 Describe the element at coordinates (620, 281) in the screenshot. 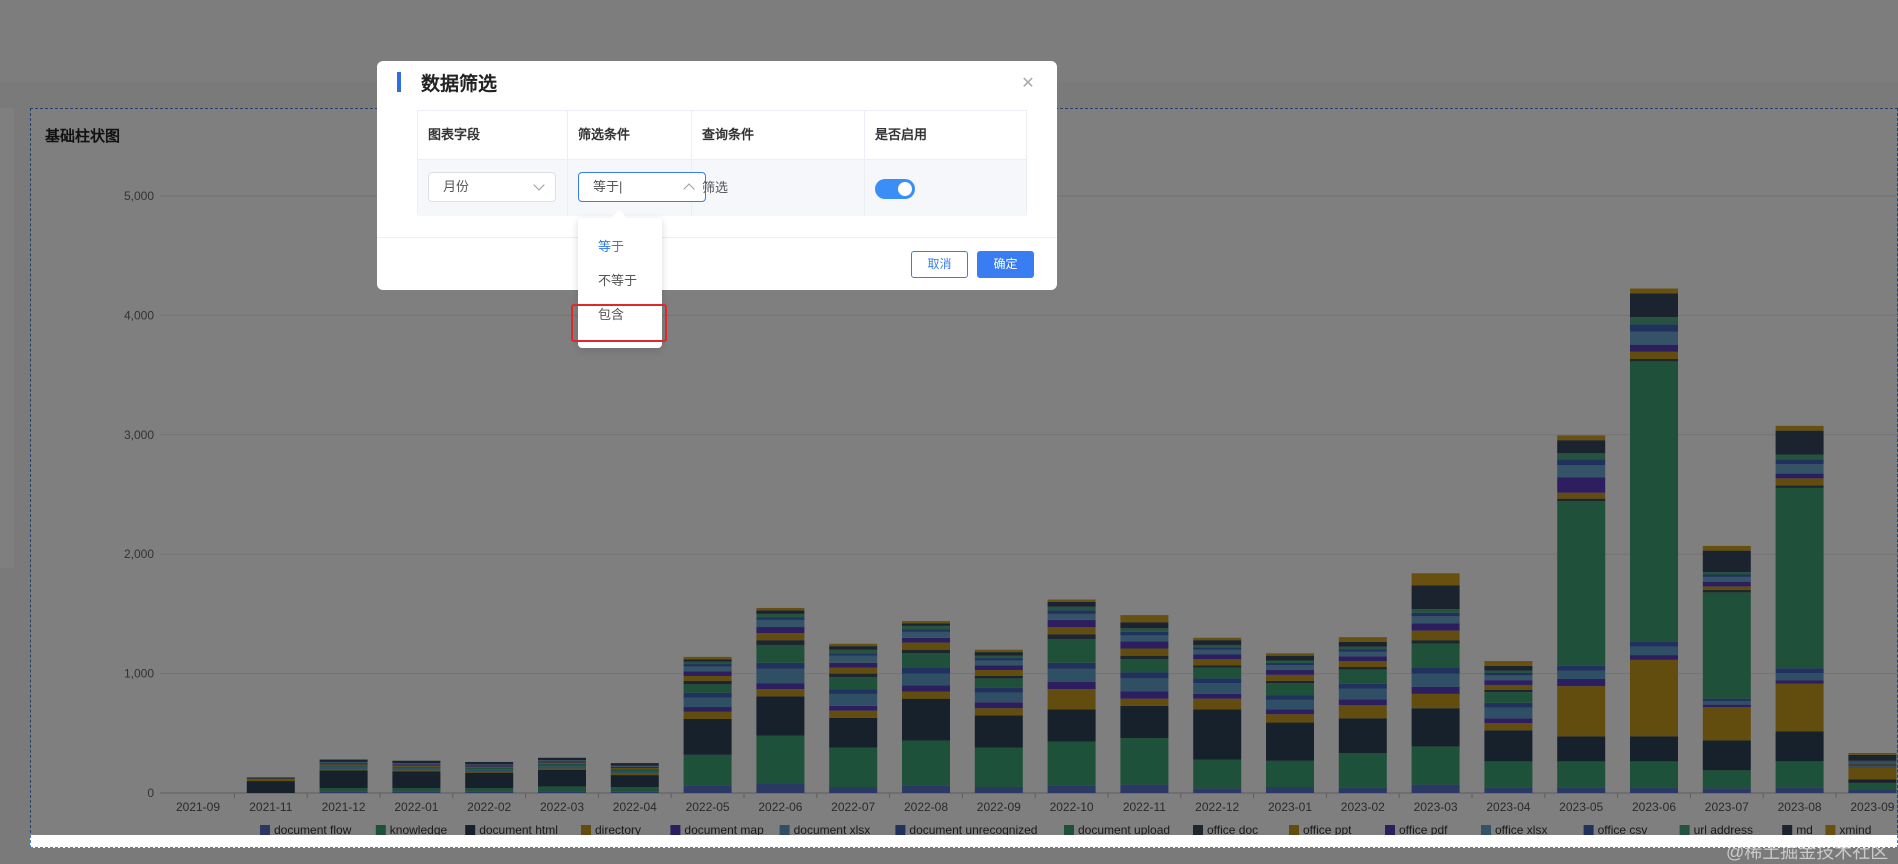

I see `option-not-equals: 不等于` at that location.